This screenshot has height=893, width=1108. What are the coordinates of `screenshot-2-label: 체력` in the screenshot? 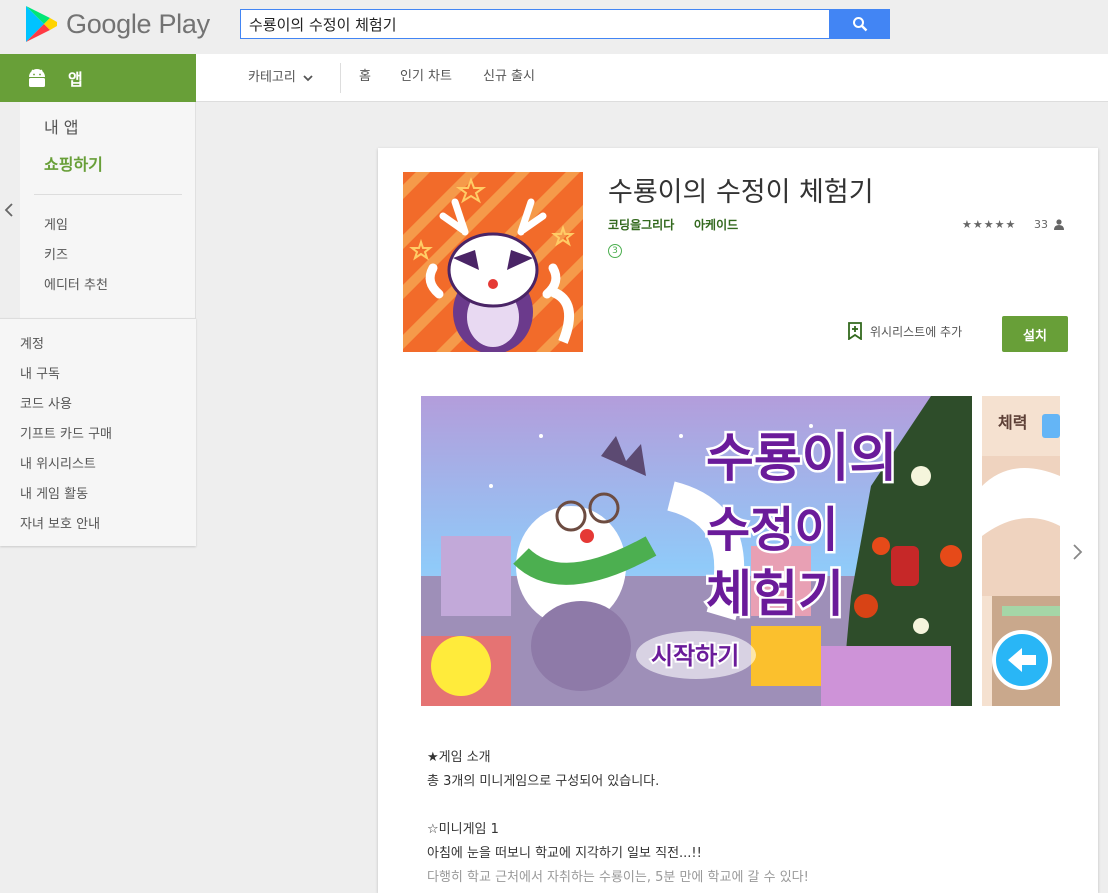 It's located at (1012, 422).